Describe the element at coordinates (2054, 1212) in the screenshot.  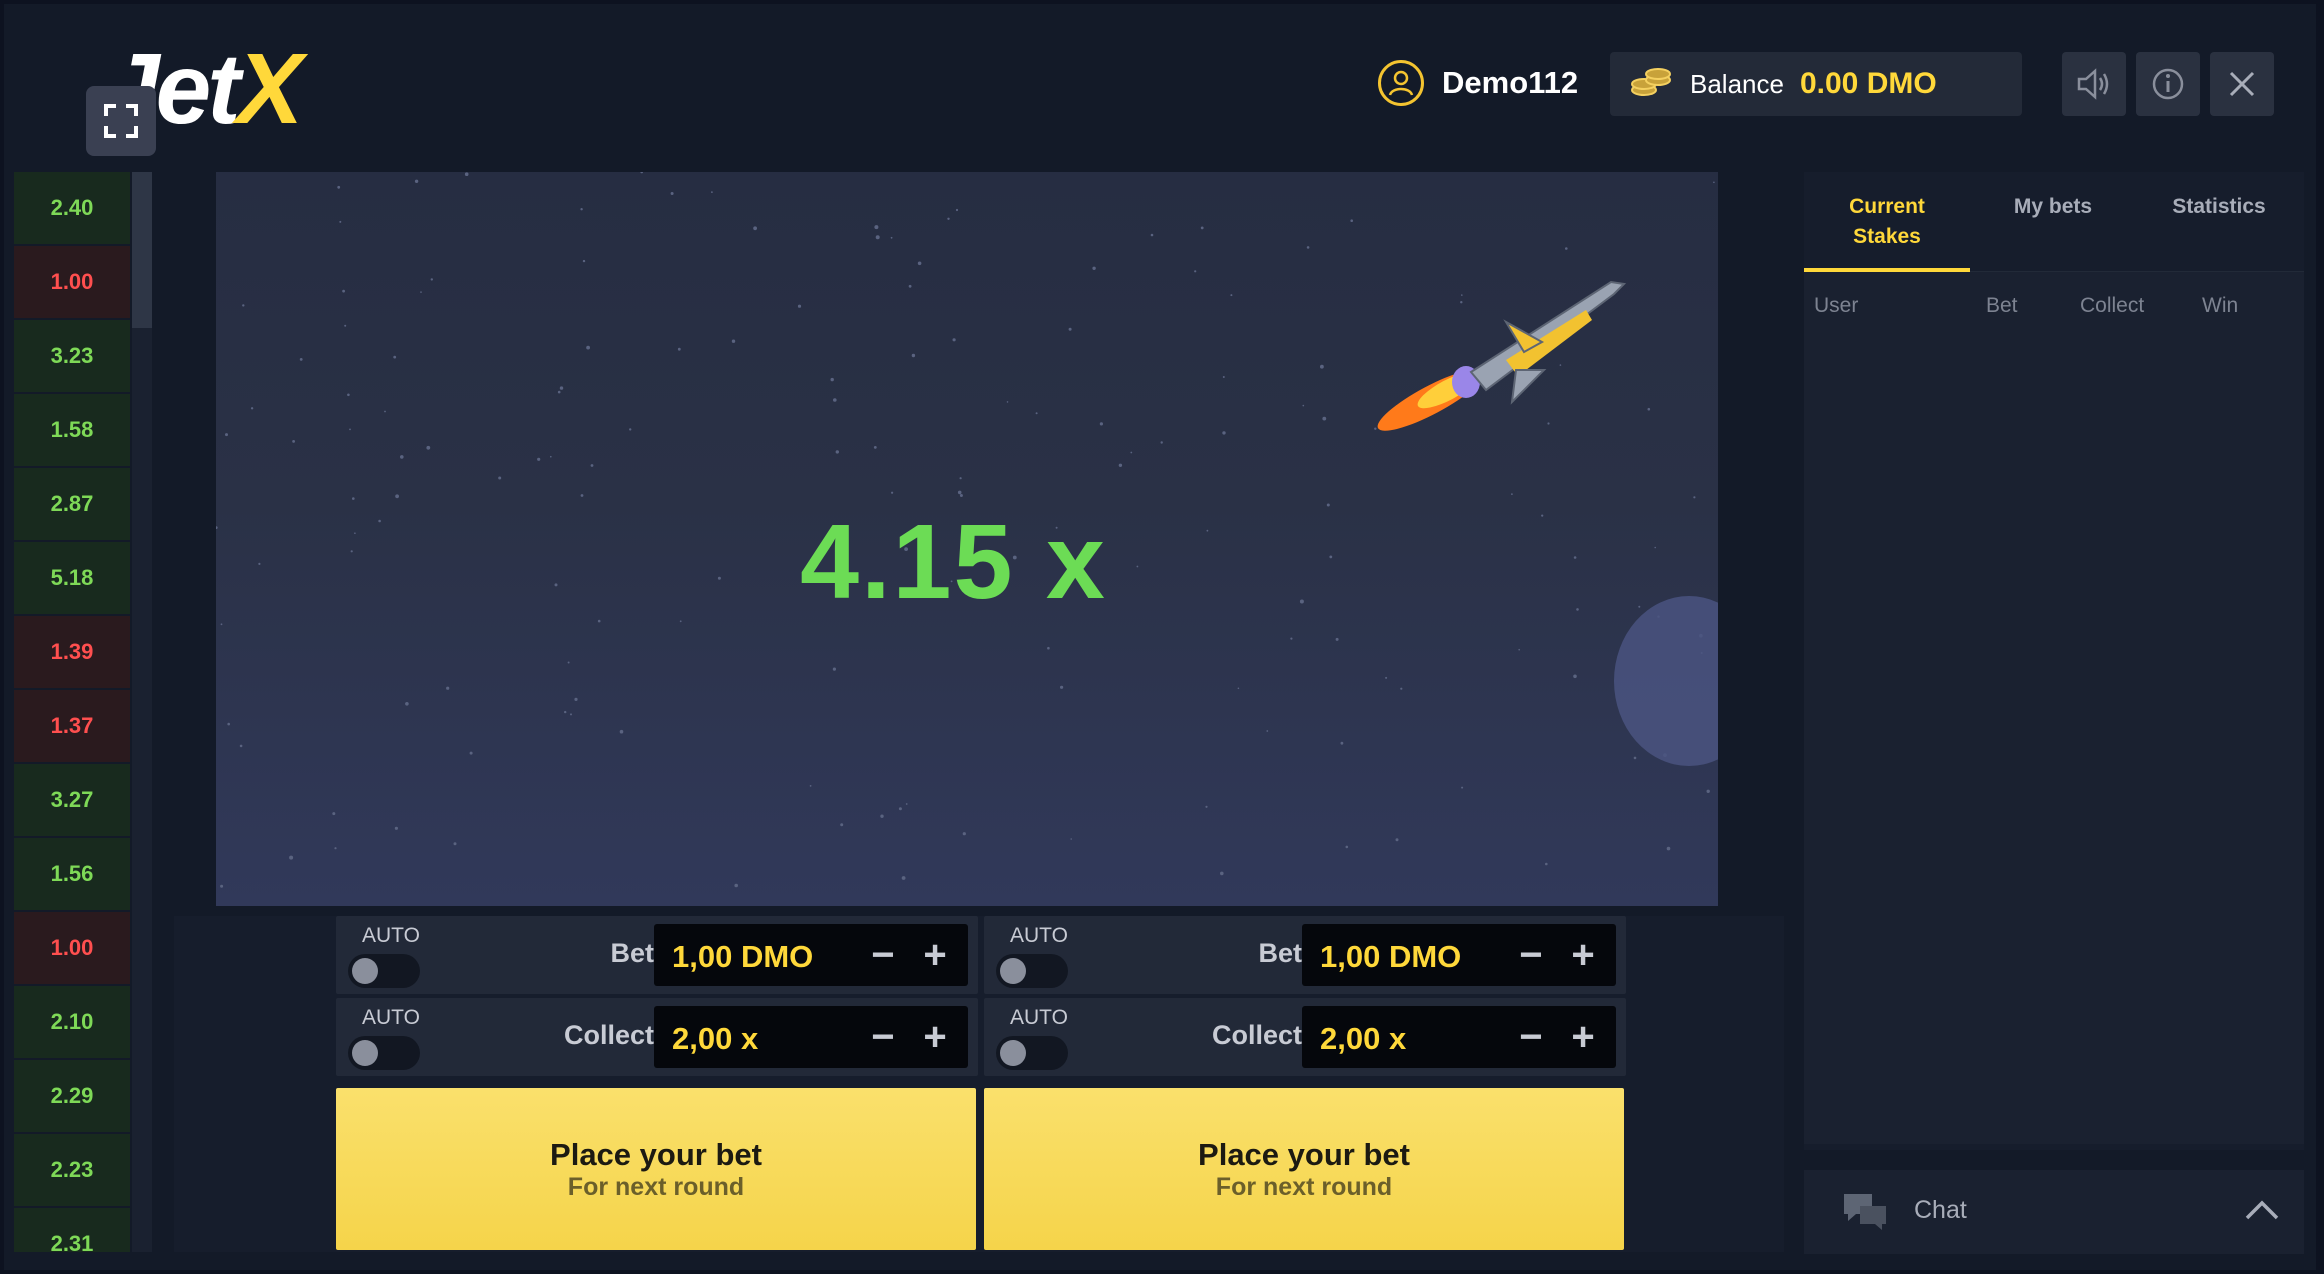
I see `chat-bar: Chat` at that location.